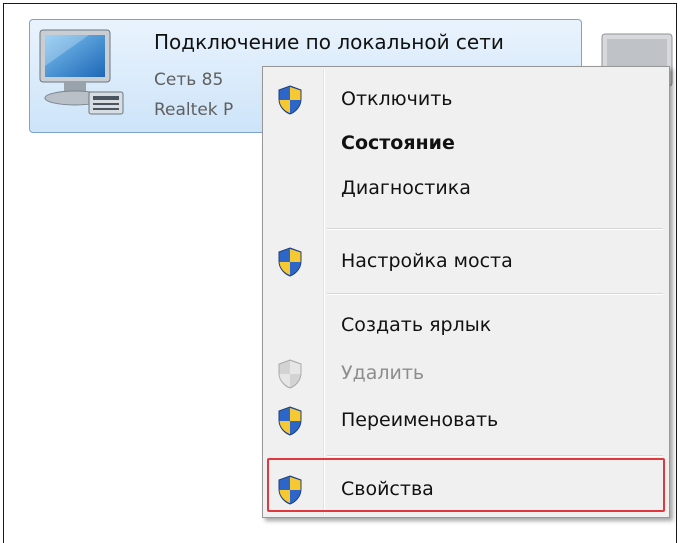  Describe the element at coordinates (416, 325) in the screenshot. I see `menu-item-label: Создать ярлык` at that location.